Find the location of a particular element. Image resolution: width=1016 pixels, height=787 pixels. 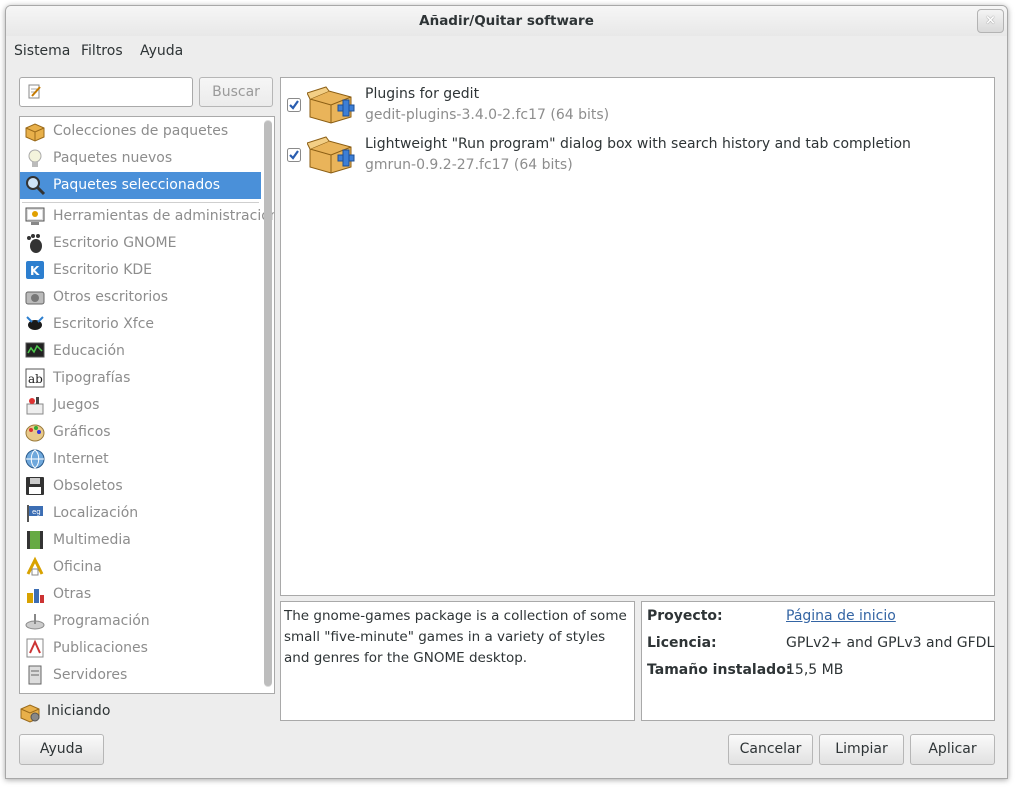

group-item-servidores: Servidores is located at coordinates (140, 675).